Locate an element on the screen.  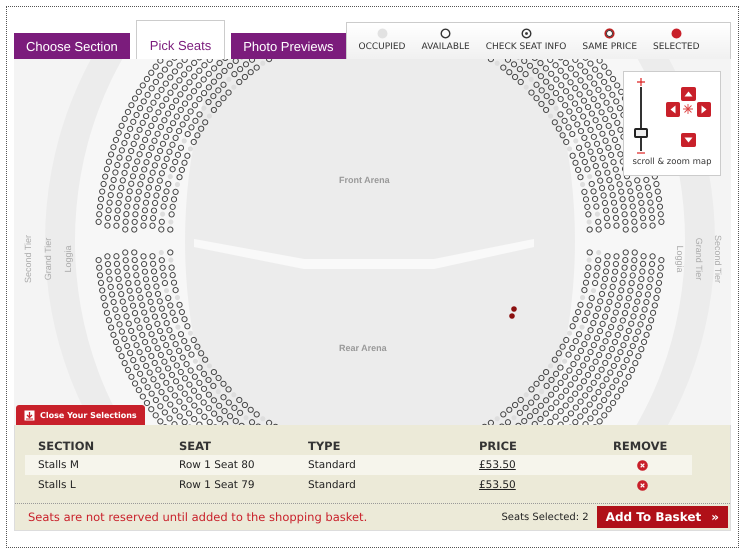
tab: Photo Previews is located at coordinates (288, 46).